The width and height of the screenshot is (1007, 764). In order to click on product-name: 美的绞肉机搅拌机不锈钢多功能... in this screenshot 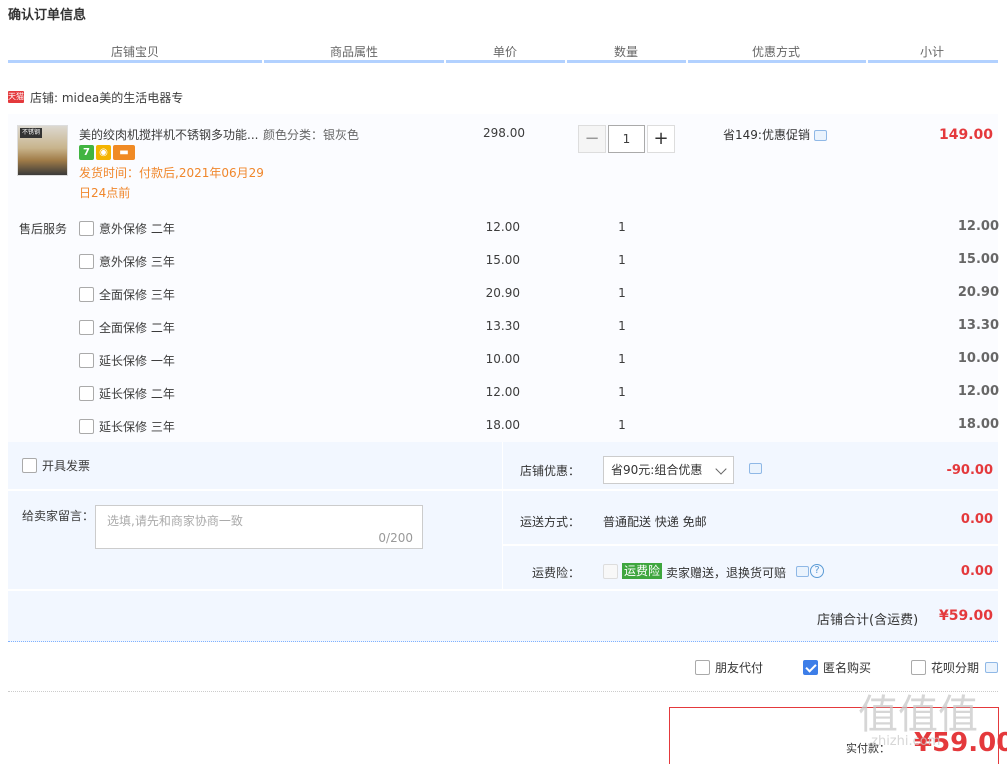, I will do `click(169, 134)`.